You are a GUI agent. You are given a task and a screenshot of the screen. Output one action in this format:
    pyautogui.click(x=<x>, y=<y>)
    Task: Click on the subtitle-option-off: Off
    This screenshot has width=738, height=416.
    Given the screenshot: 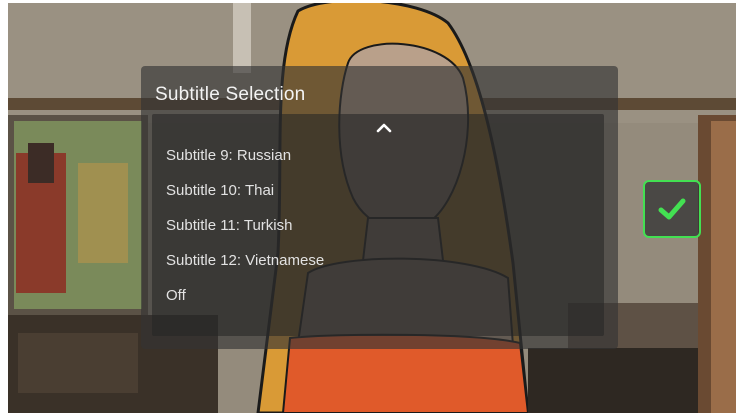 What is the action you would take?
    pyautogui.click(x=176, y=295)
    